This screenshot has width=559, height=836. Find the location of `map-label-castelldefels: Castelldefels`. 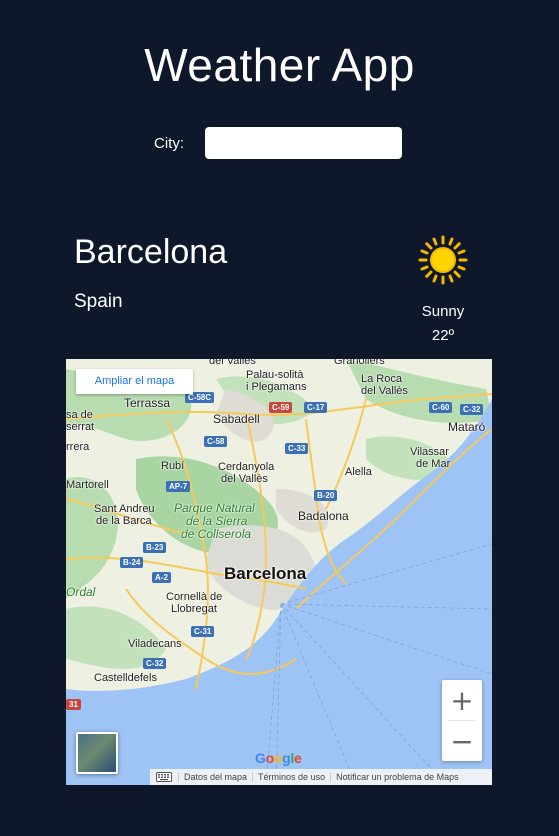

map-label-castelldefels: Castelldefels is located at coordinates (125, 678).